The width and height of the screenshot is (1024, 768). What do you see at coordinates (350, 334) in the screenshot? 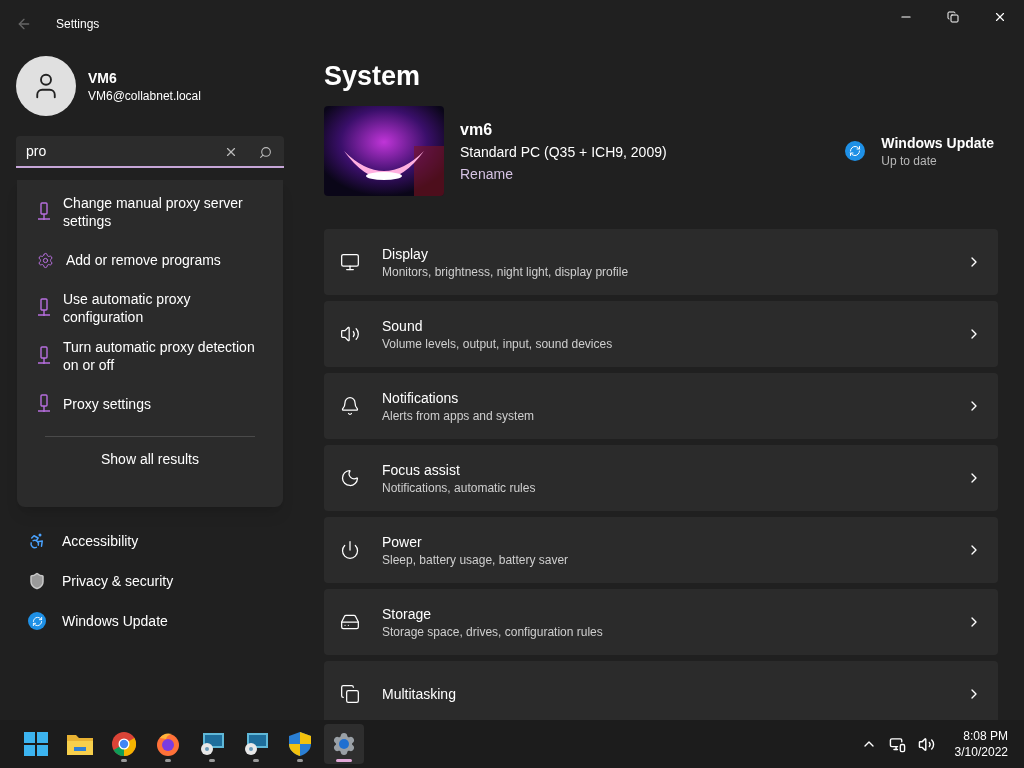
I see `speaker-icon` at bounding box center [350, 334].